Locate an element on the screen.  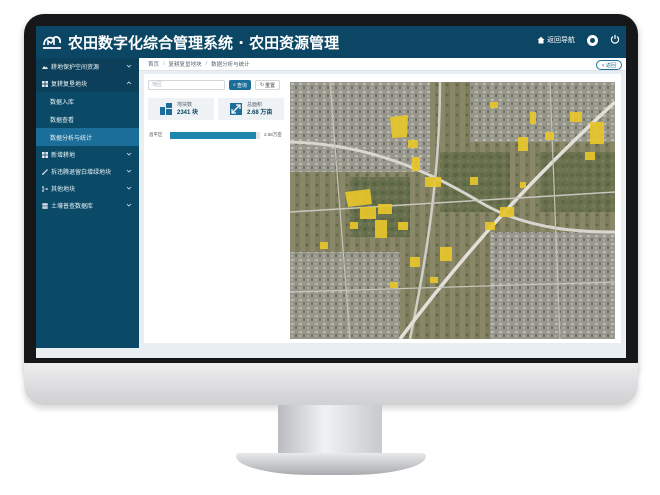
screen-footer is located at coordinates (331, 353).